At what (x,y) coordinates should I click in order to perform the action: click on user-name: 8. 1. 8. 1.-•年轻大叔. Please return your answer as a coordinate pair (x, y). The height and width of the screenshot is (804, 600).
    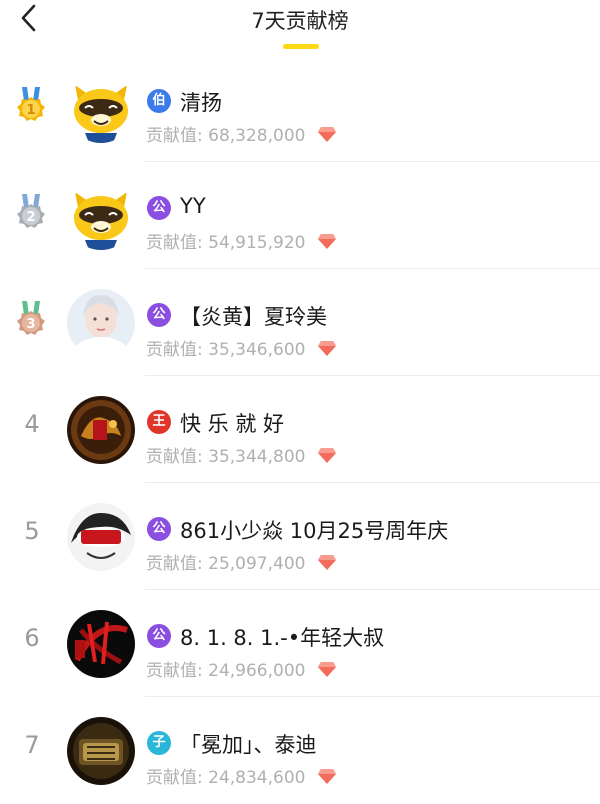
    Looking at the image, I should click on (282, 638).